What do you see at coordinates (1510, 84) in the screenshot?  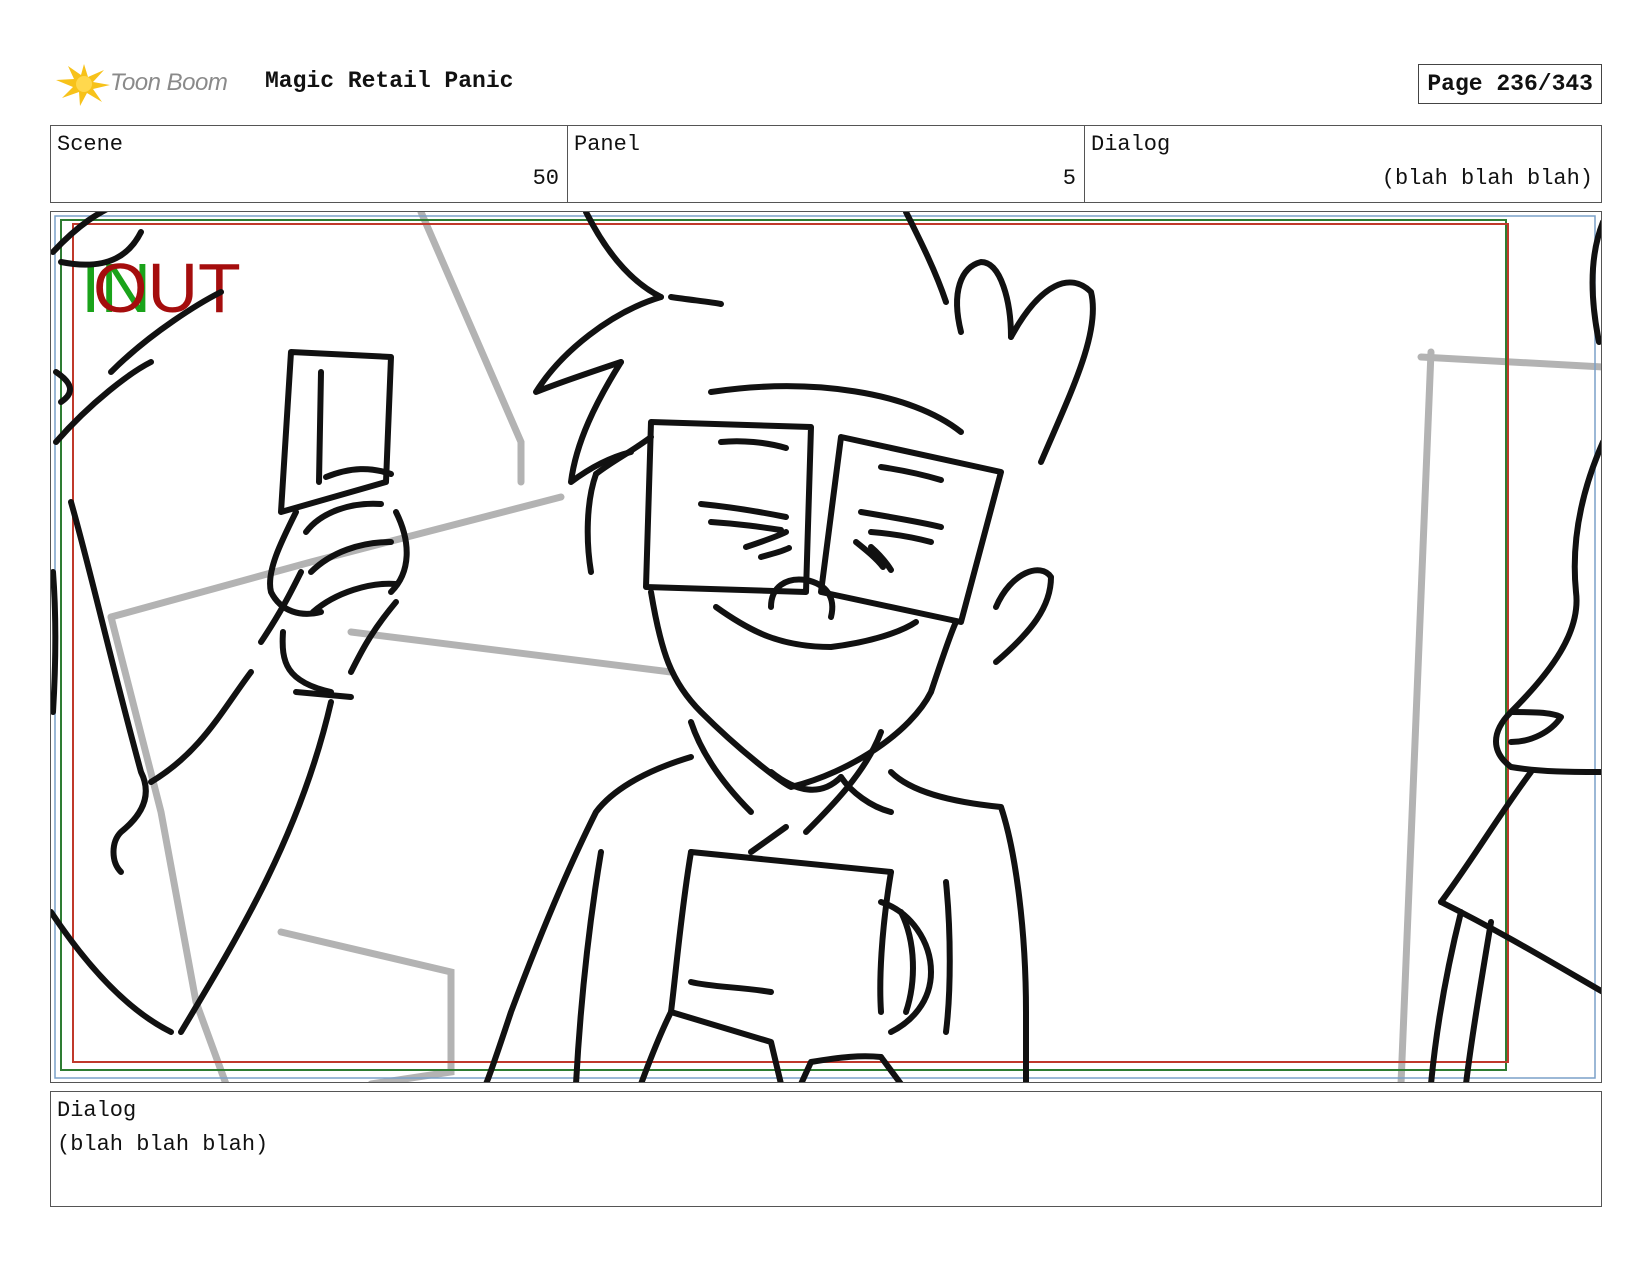 I see `page-number: Page 236/343` at bounding box center [1510, 84].